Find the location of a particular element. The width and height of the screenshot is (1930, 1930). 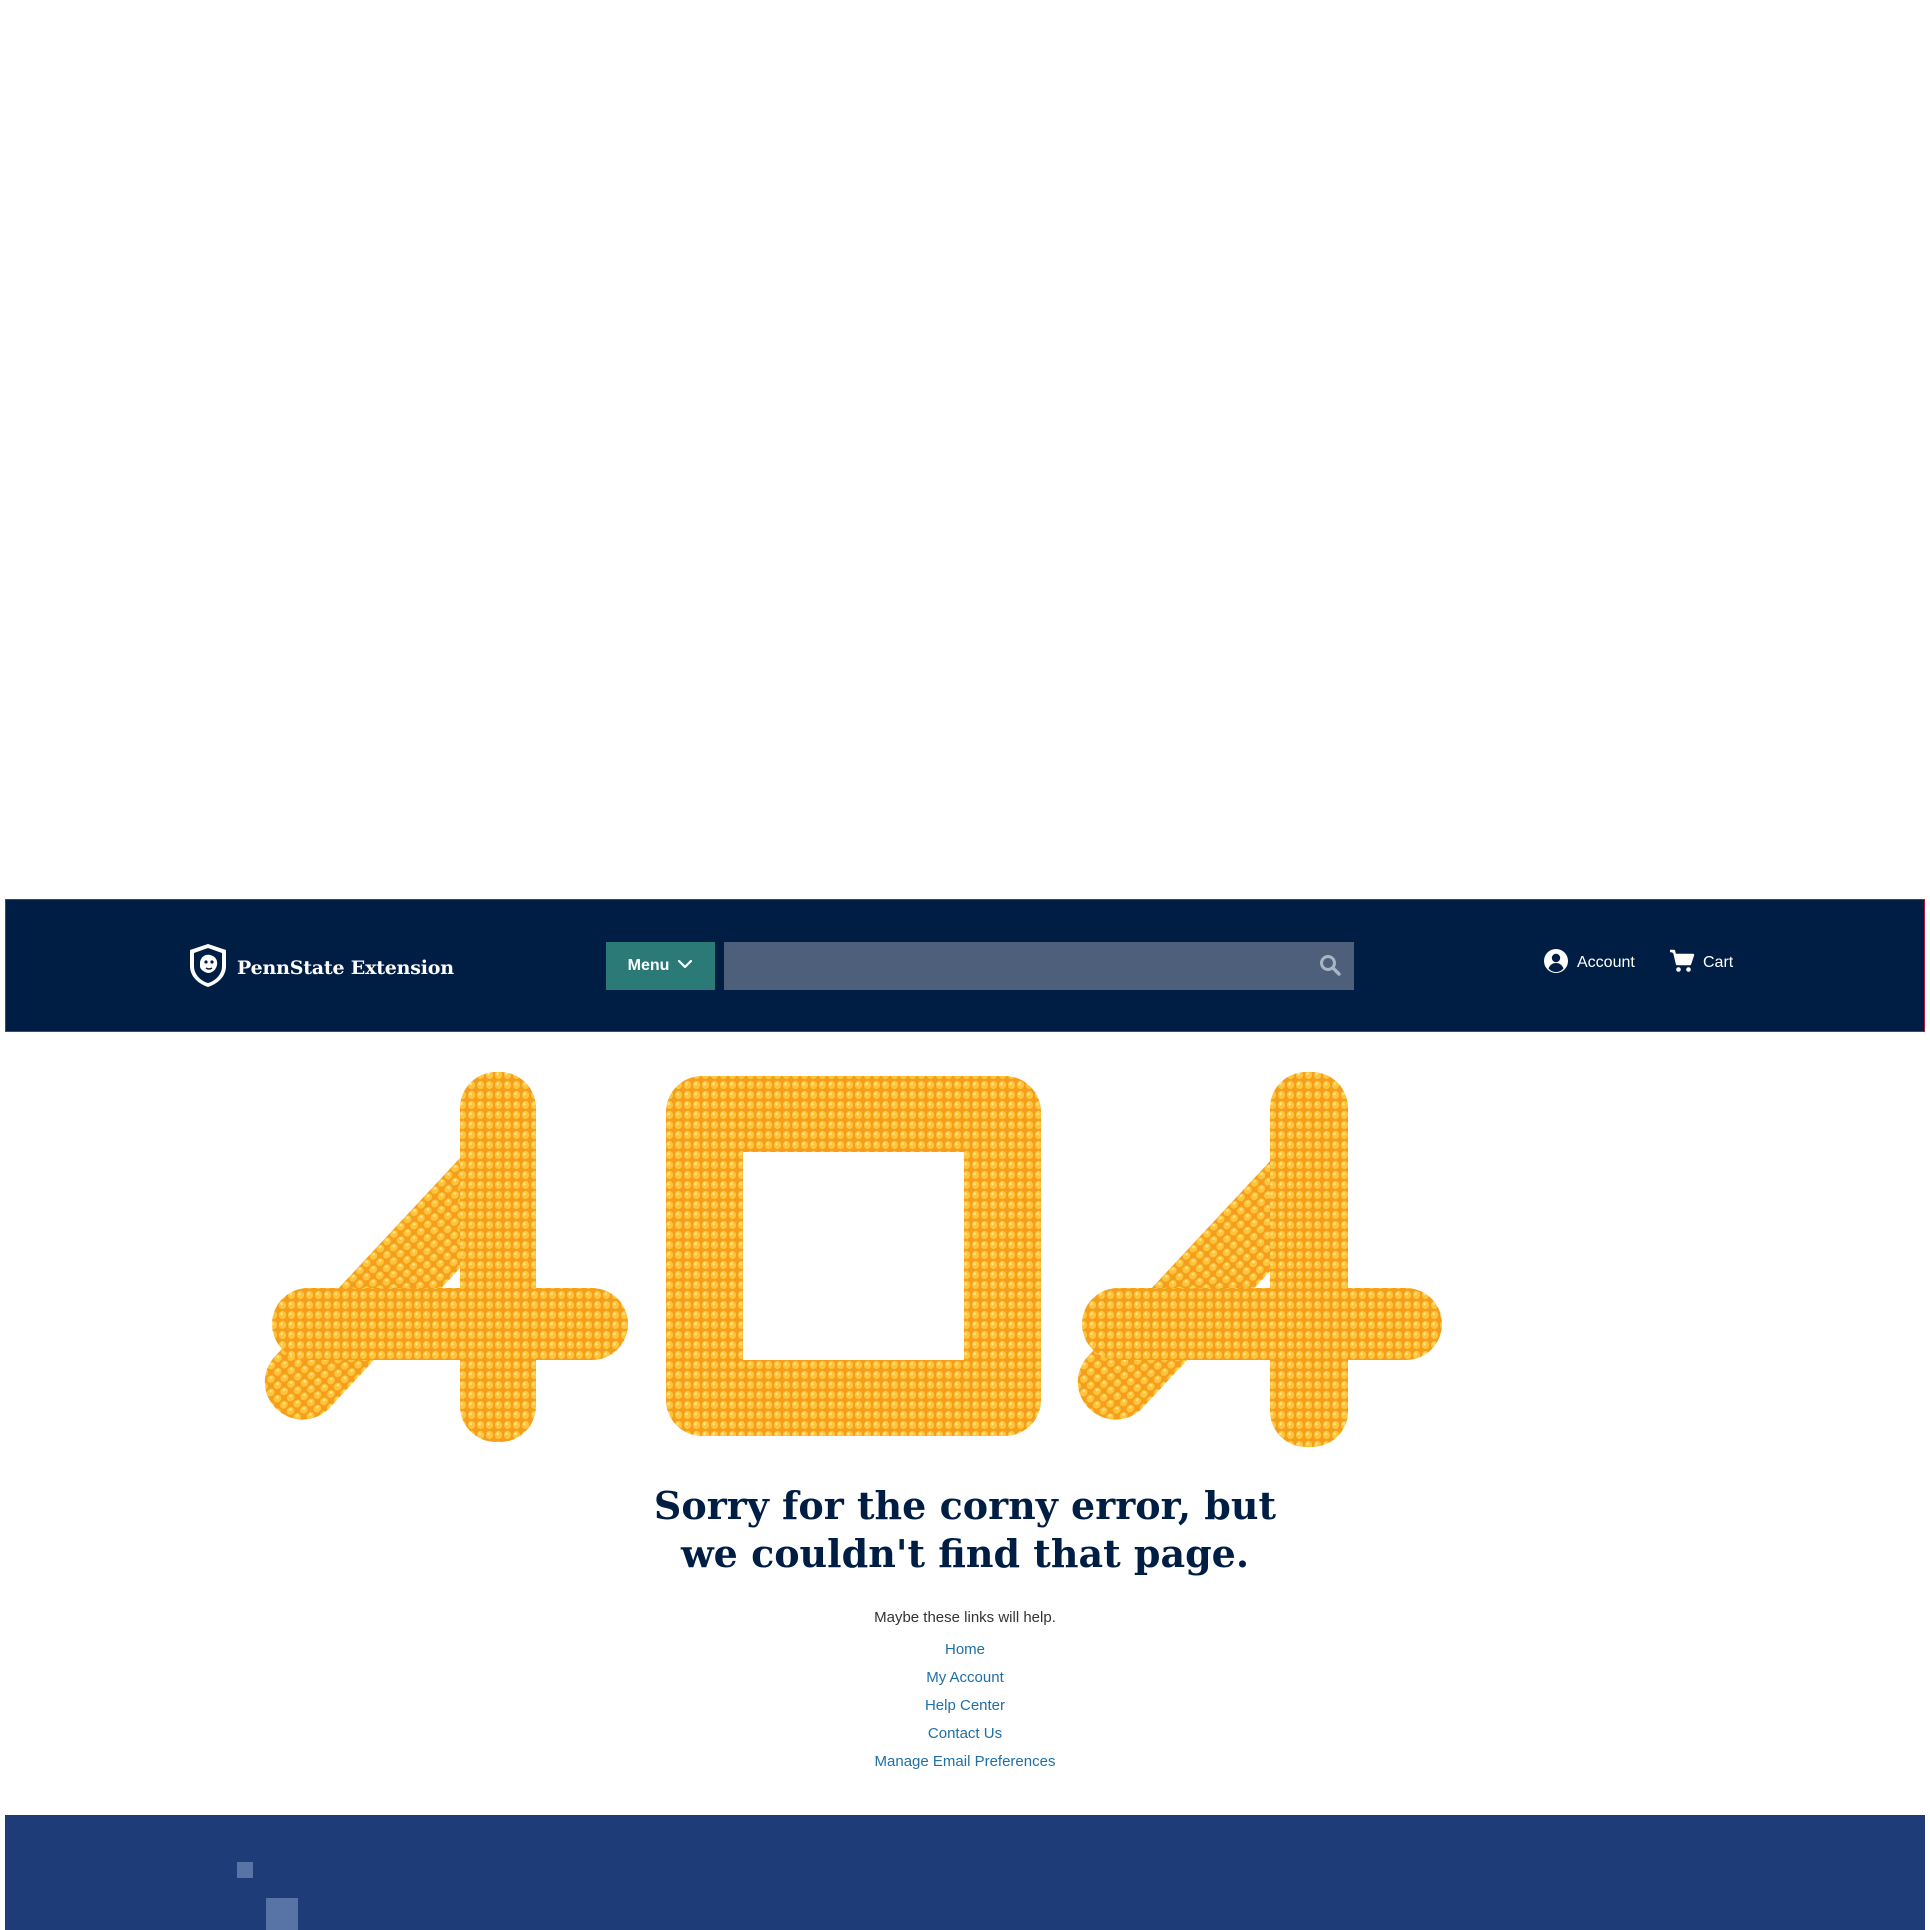

user-circle-icon is located at coordinates (1556, 963).